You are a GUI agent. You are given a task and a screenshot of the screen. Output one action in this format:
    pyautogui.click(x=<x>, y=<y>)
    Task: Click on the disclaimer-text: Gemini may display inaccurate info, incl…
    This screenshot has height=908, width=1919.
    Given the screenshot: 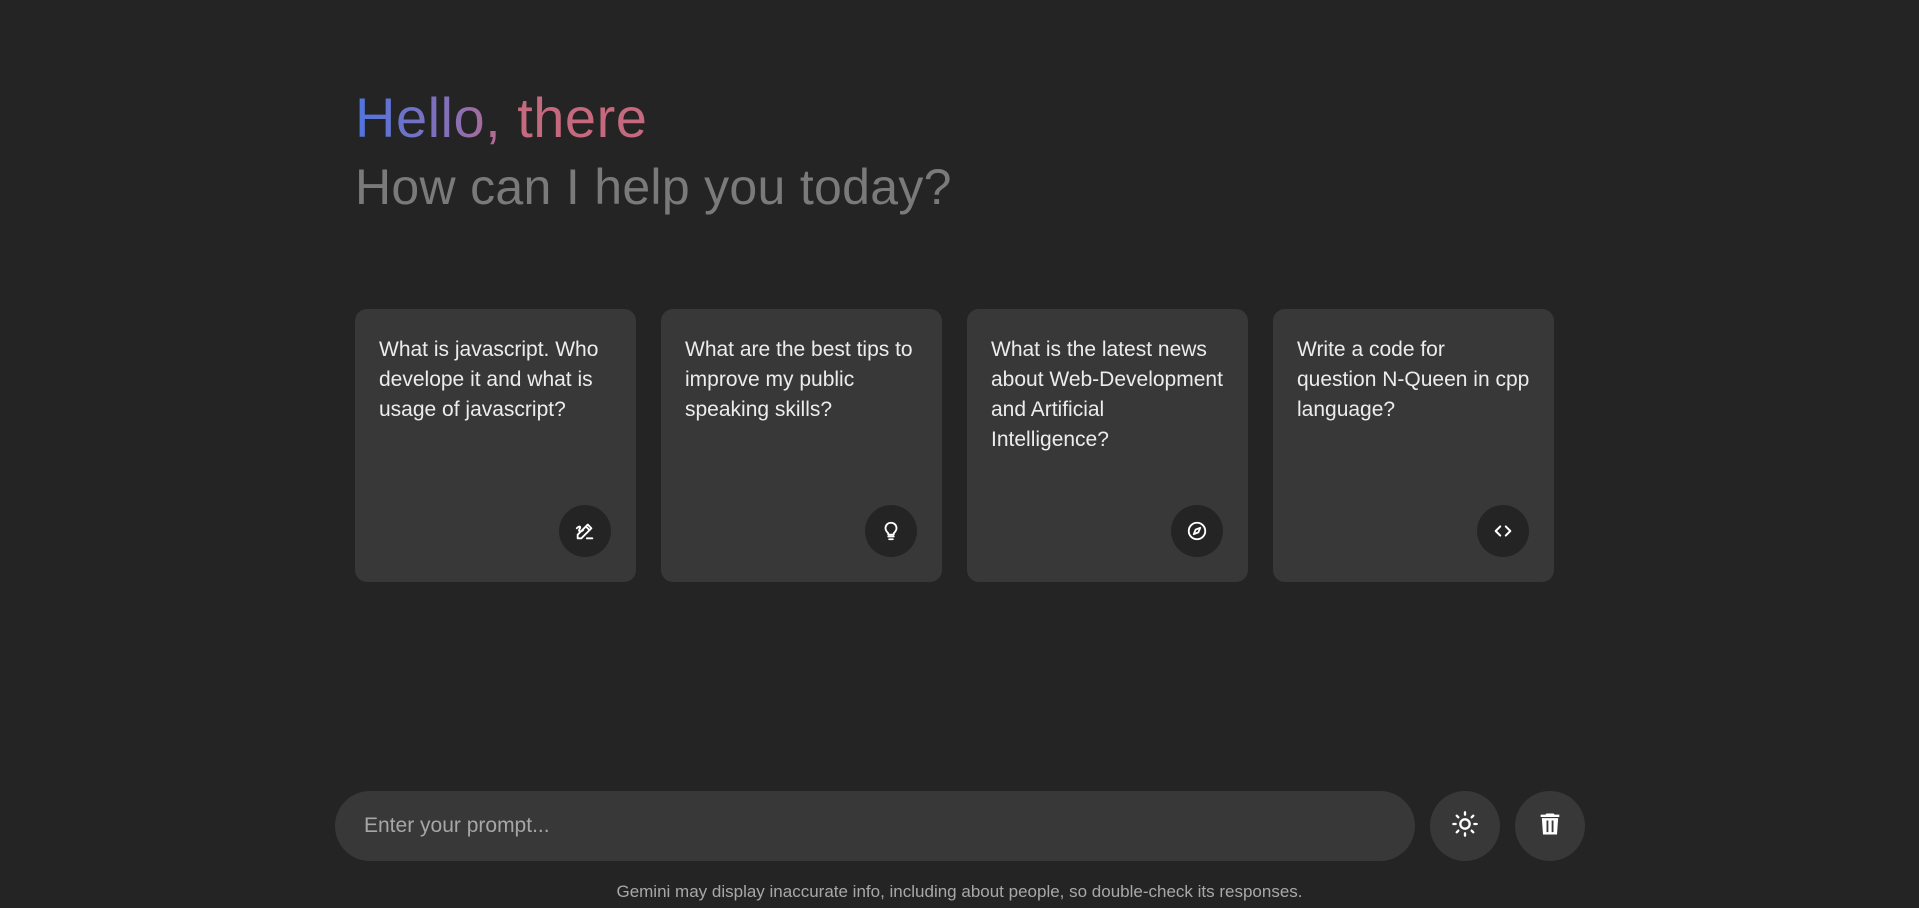 What is the action you would take?
    pyautogui.click(x=959, y=891)
    